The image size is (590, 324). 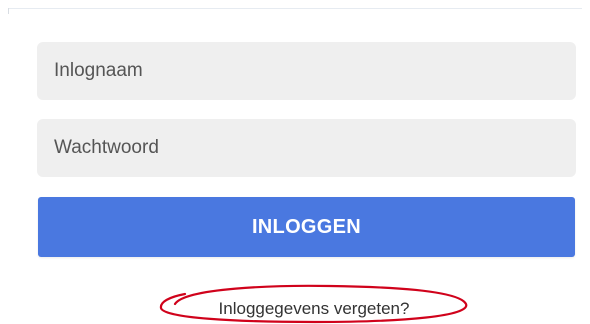 What do you see at coordinates (314, 309) in the screenshot?
I see `forgot-credentials-link: Inloggegevens vergeten?` at bounding box center [314, 309].